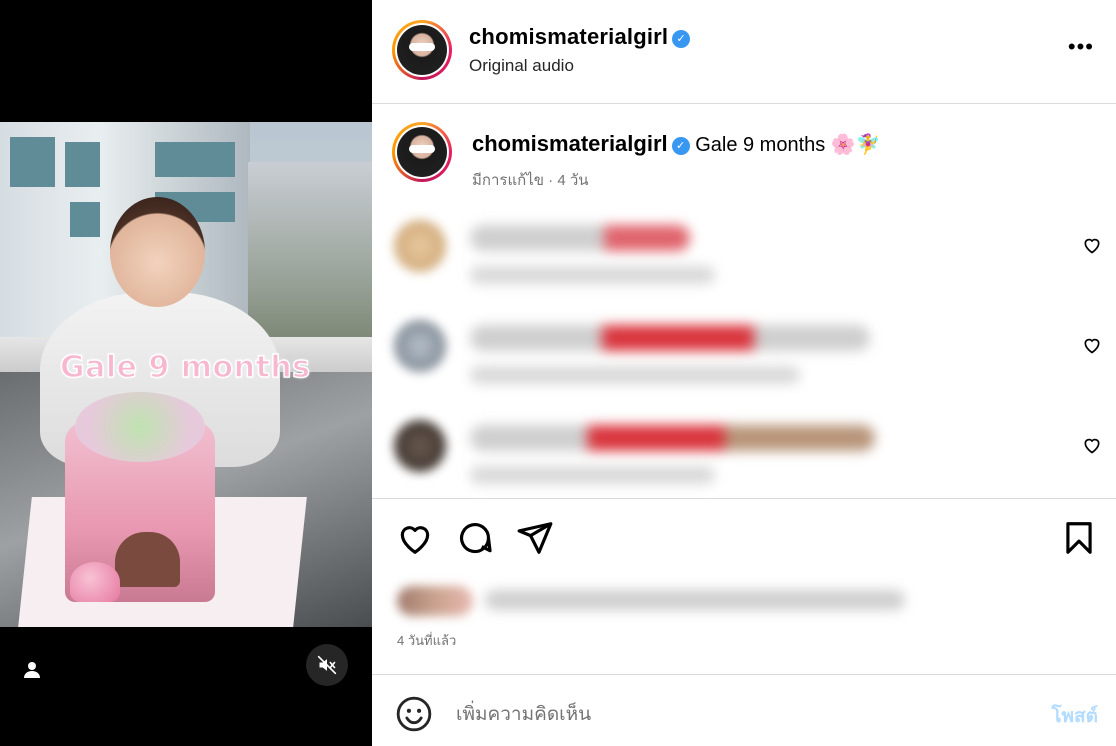 This screenshot has width=1116, height=746. What do you see at coordinates (157, 252) in the screenshot?
I see `baby-face` at bounding box center [157, 252].